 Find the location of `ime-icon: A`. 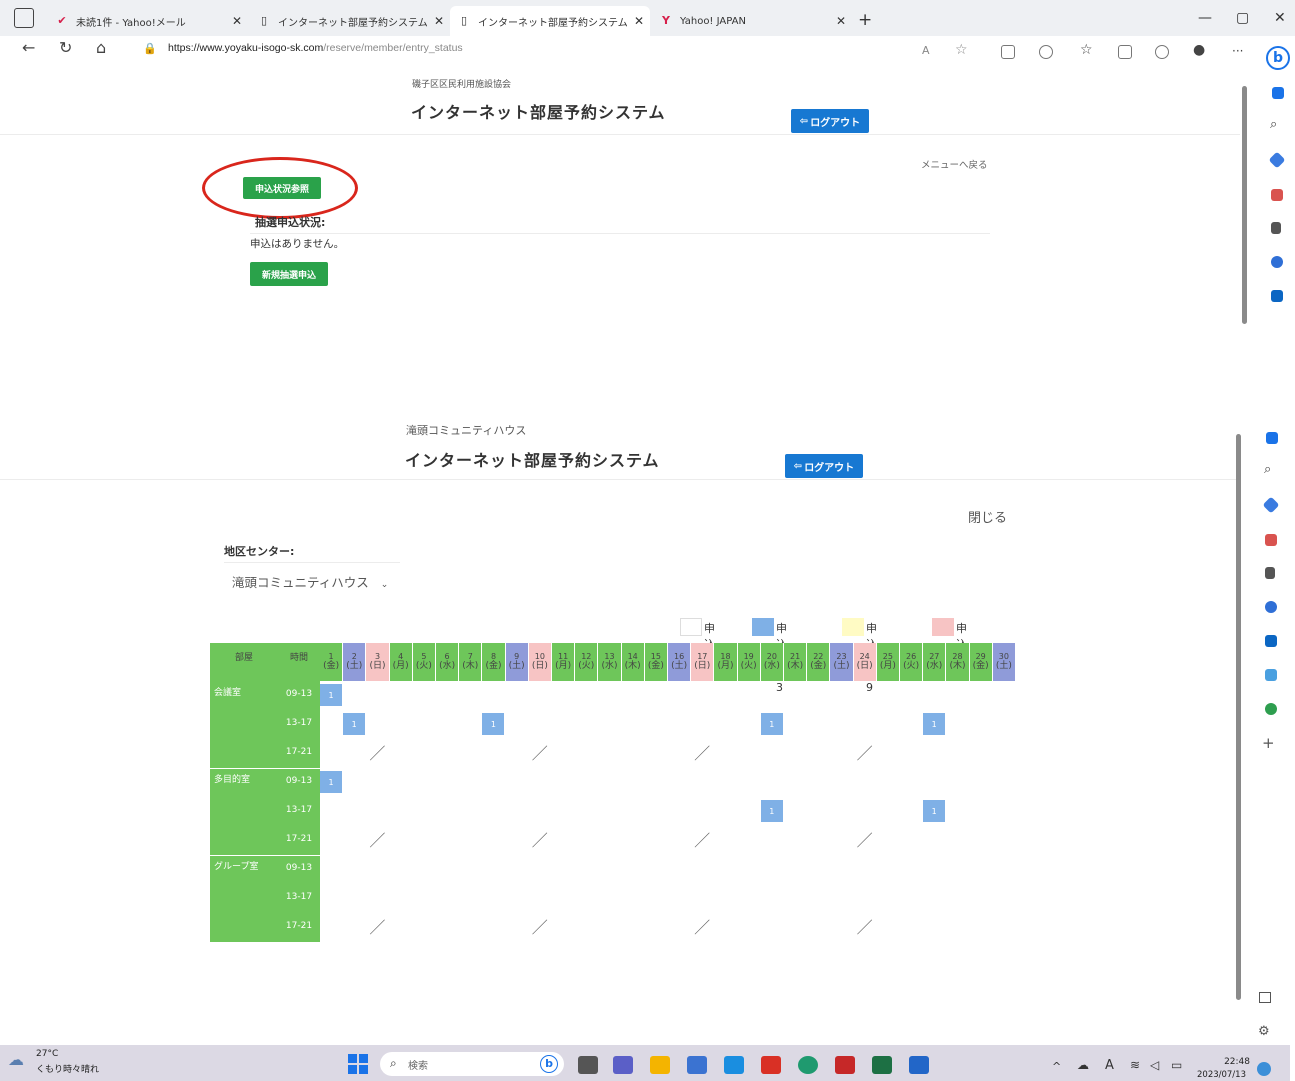

ime-icon: A is located at coordinates (1109, 1065).